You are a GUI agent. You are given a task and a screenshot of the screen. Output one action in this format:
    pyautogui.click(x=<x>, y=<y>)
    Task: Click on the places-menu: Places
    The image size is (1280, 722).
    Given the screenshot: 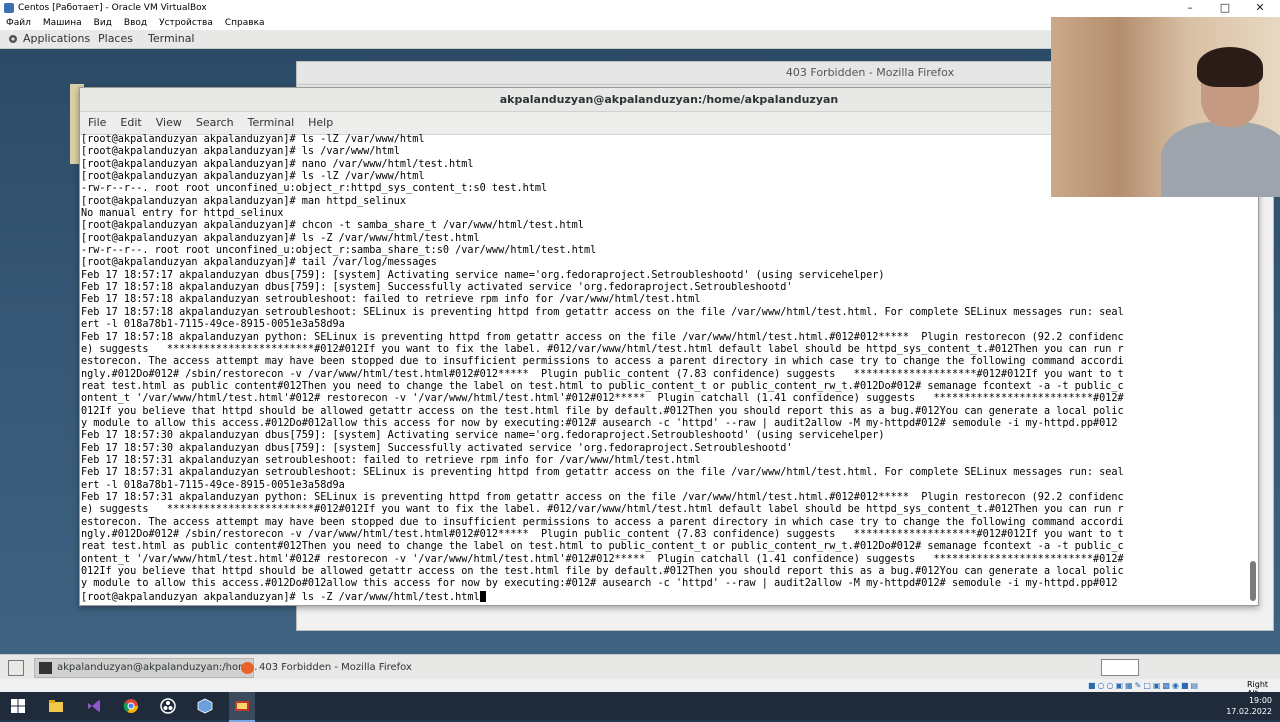 What is the action you would take?
    pyautogui.click(x=115, y=39)
    